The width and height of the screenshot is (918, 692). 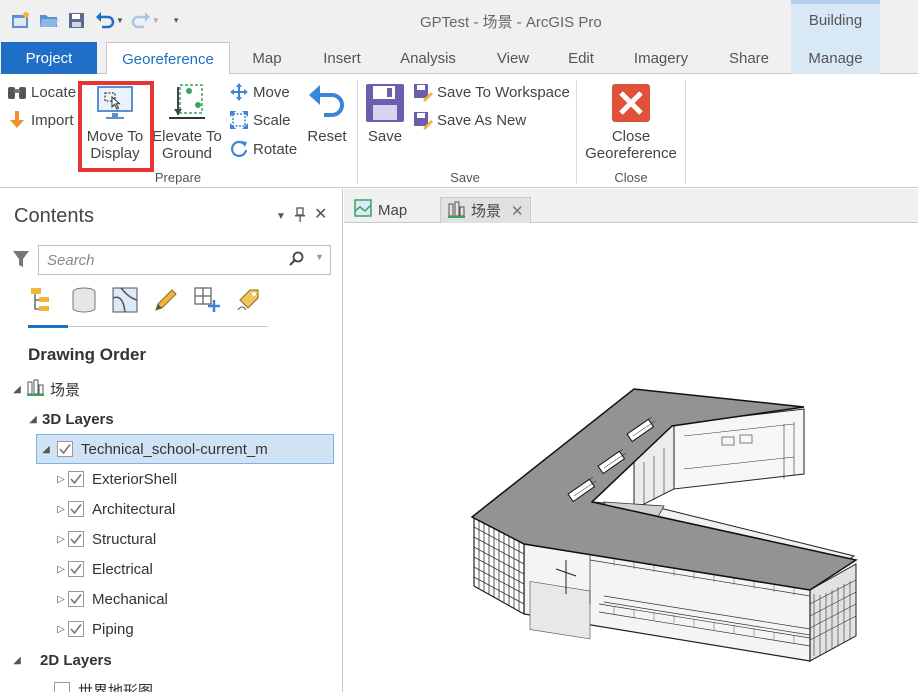 I want to click on list-by-selection-icon, so click(x=125, y=300).